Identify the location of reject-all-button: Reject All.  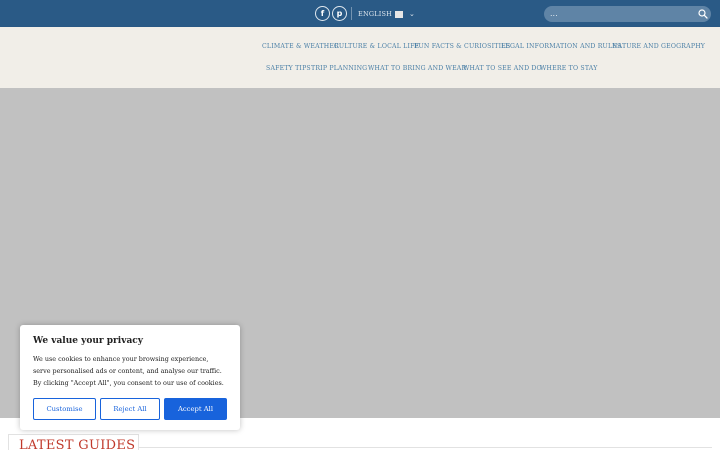
(130, 409).